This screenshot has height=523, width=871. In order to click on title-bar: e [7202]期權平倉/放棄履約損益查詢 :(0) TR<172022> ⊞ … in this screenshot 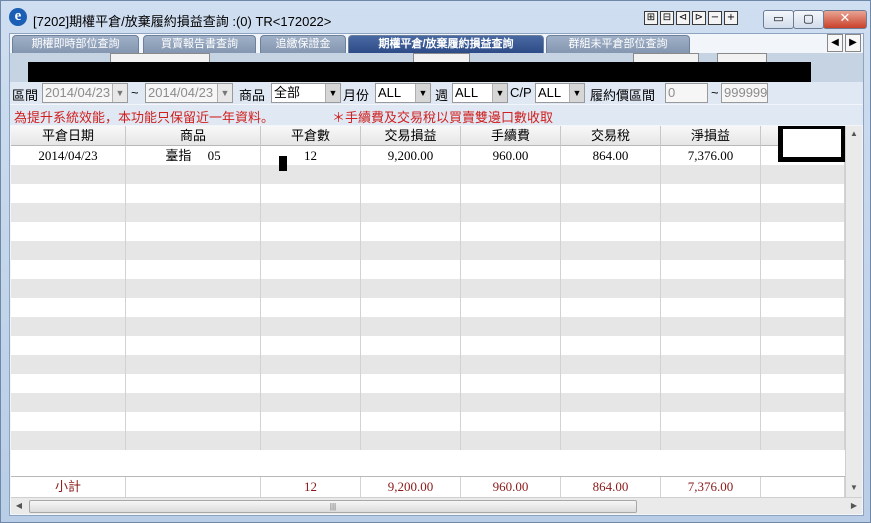, I will do `click(435, 17)`.